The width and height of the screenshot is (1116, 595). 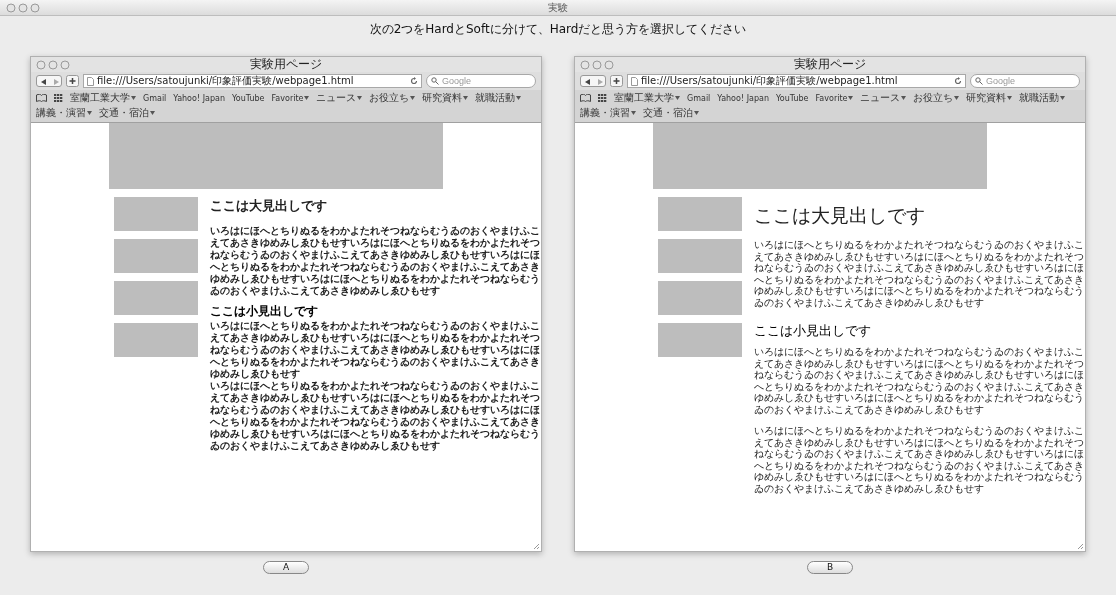 What do you see at coordinates (375, 350) in the screenshot?
I see `page-paragraph: いろはにほへとちりぬるをわかよたれそつねならむうゐのおくやまけふこえてあさきゆめみしゑひもせすいろはにほへとちりぬるをわかよたれそつねならむうゐのおくやまけふこえてあさきゆめみしゑひもせすいろはにほへとちりぬるをわかよたれそつねならむうゐのおくやまけふこえてあさきゆめみしゑひもせす` at bounding box center [375, 350].